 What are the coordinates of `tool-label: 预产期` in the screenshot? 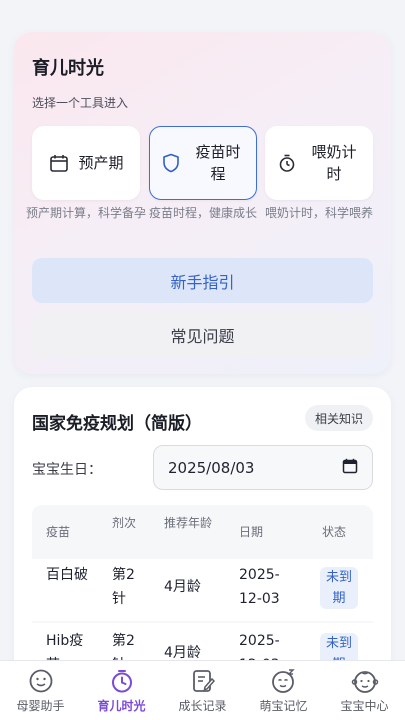 It's located at (101, 163).